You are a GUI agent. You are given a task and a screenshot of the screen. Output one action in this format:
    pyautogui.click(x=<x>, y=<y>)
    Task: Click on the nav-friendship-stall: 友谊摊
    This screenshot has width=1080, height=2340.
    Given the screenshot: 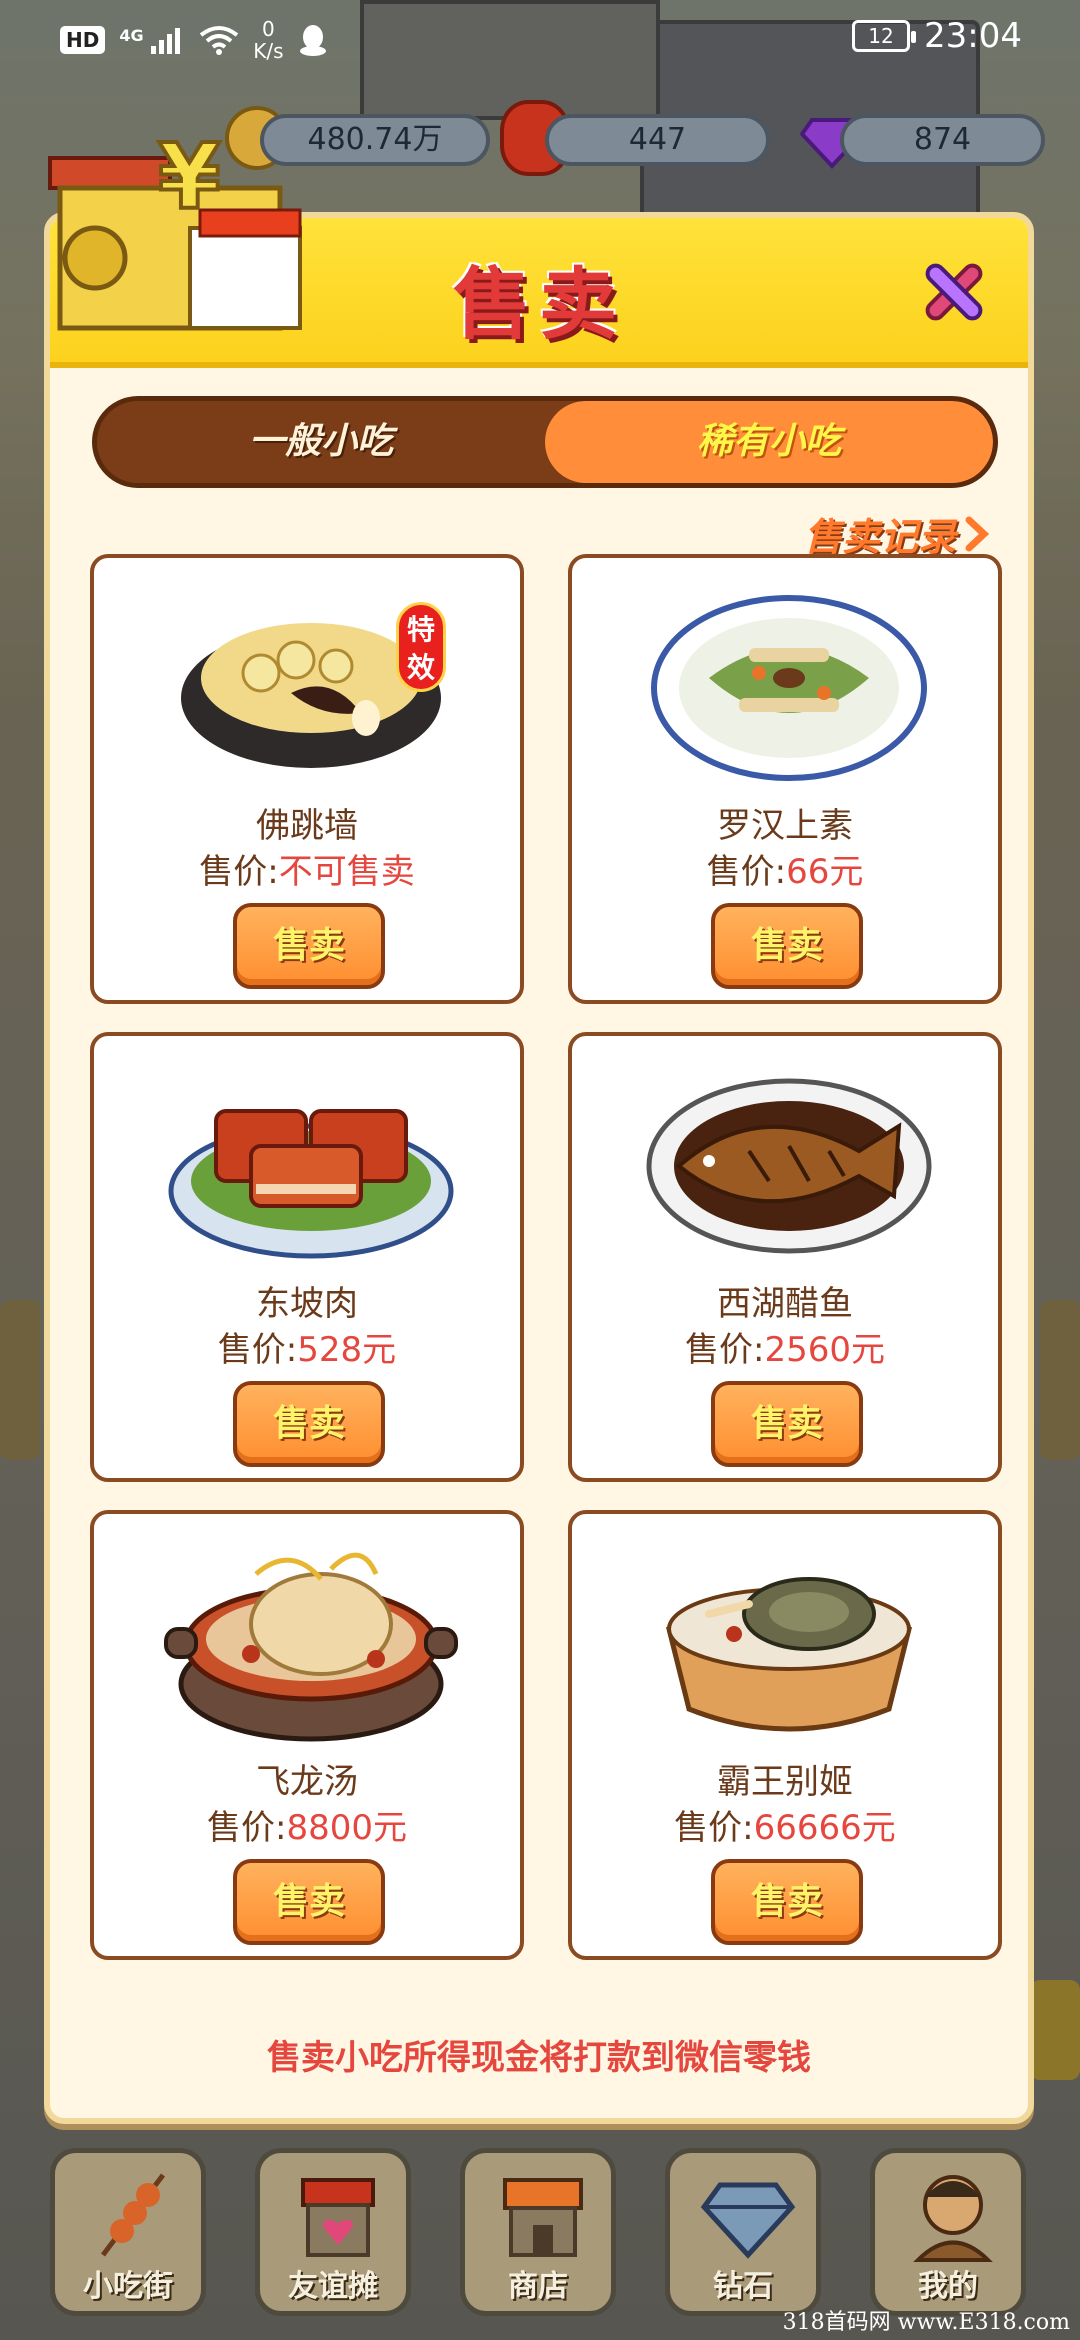 What is the action you would take?
    pyautogui.click(x=333, y=2232)
    